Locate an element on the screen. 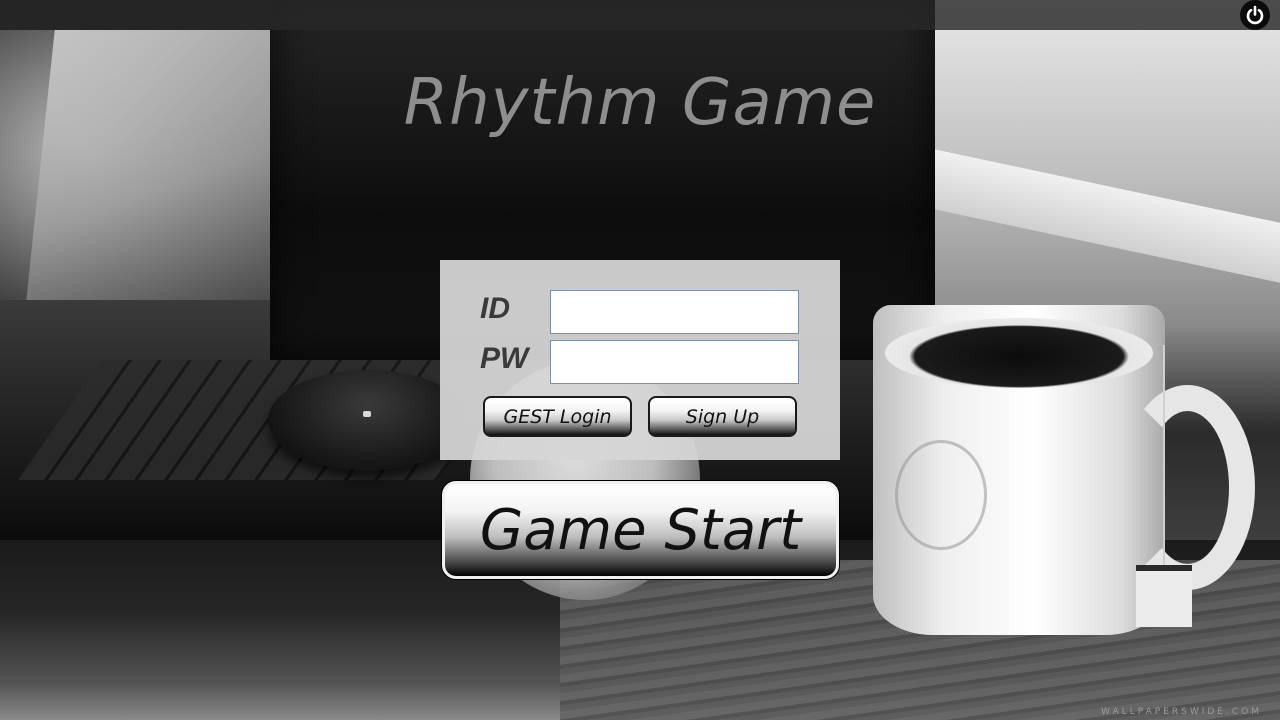  guest-login-button: GEST Login is located at coordinates (557, 416).